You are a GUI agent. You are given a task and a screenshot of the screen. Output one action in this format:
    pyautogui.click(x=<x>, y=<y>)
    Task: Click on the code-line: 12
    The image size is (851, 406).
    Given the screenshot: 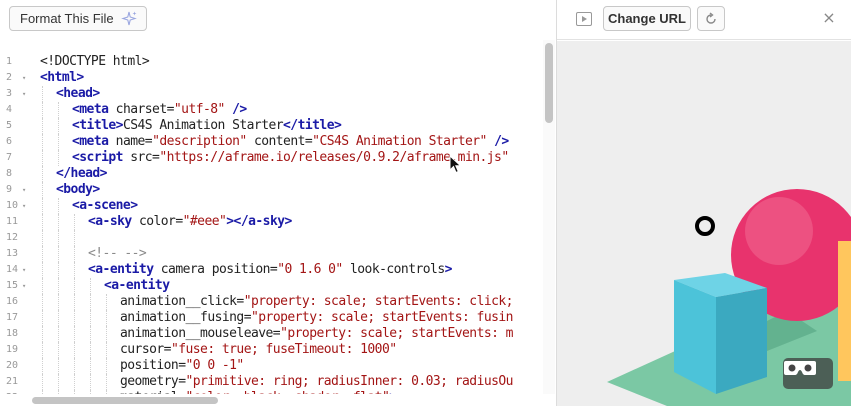 What is the action you would take?
    pyautogui.click(x=270, y=238)
    